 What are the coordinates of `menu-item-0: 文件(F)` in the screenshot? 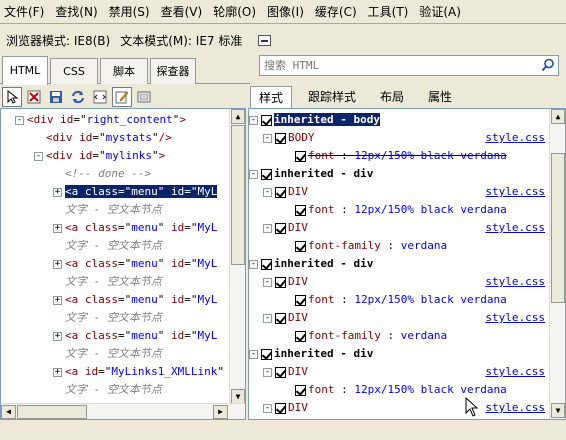 It's located at (24, 11).